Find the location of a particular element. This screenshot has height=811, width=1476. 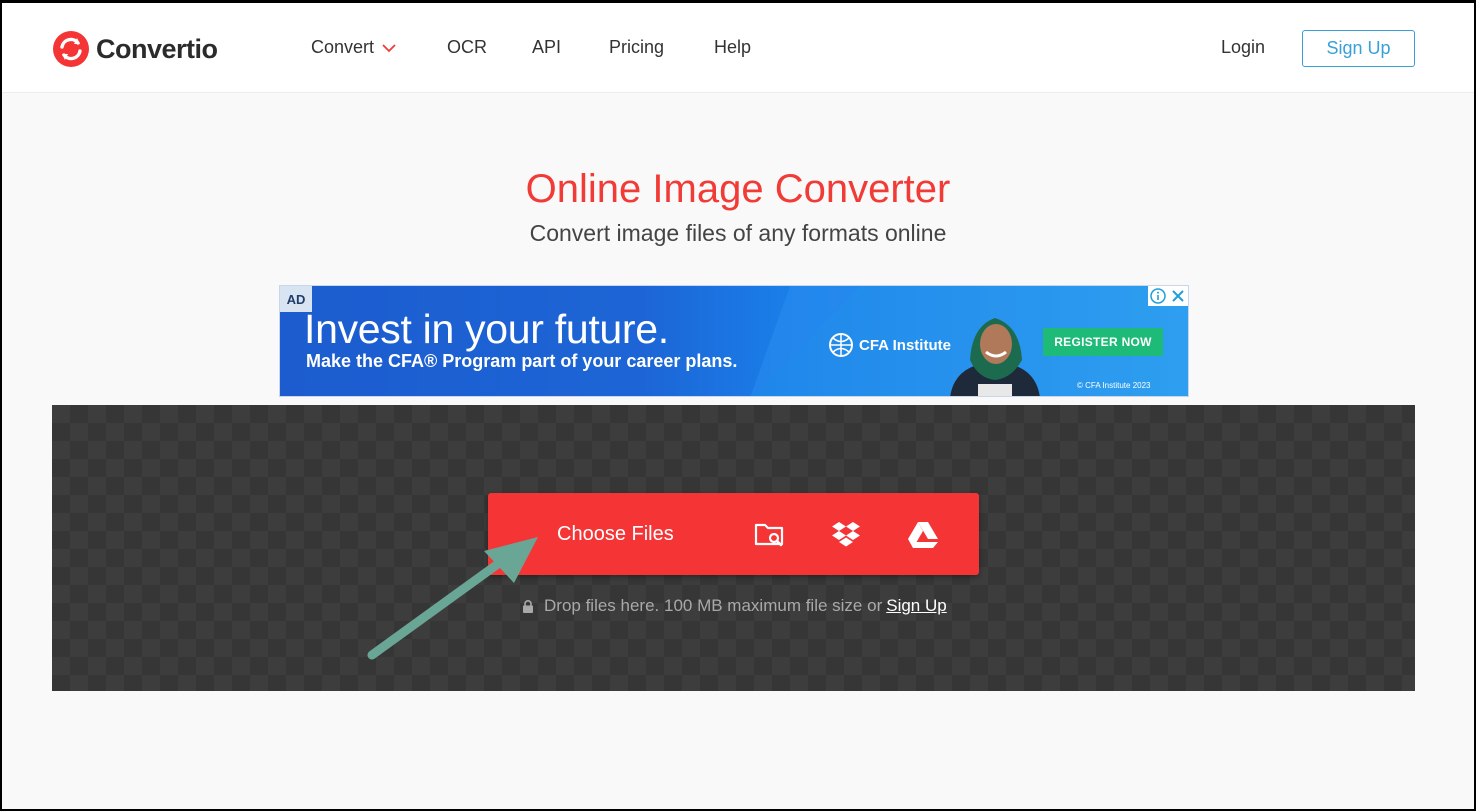

chevron-down-icon is located at coordinates (389, 47).